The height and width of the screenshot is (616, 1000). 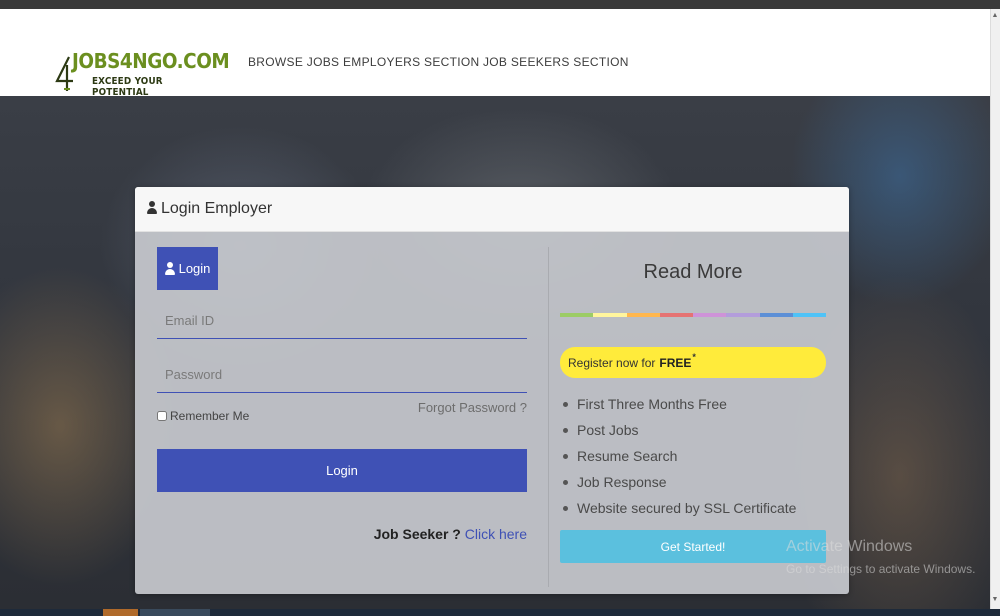 What do you see at coordinates (194, 268) in the screenshot?
I see `tab-login-label: Login` at bounding box center [194, 268].